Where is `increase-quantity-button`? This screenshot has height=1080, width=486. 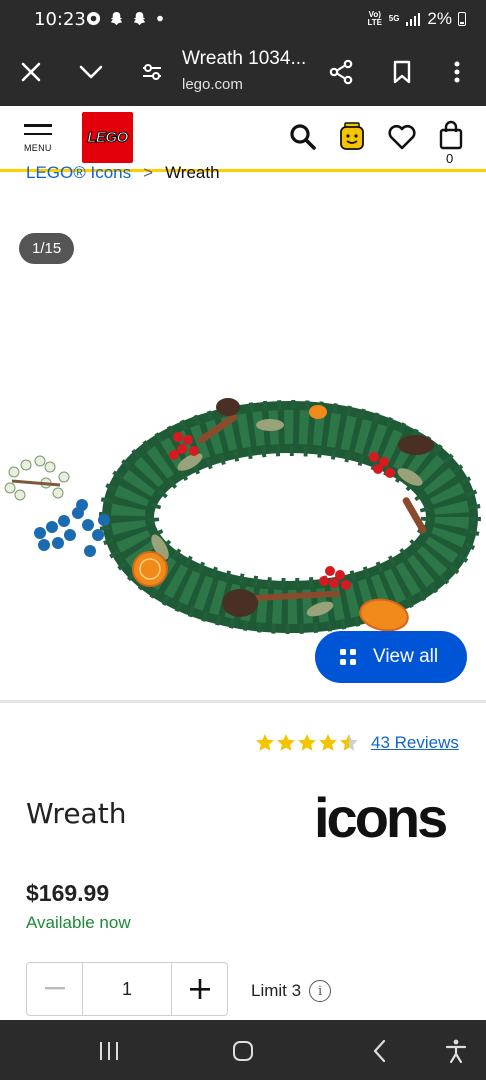
increase-quantity-button is located at coordinates (199, 989).